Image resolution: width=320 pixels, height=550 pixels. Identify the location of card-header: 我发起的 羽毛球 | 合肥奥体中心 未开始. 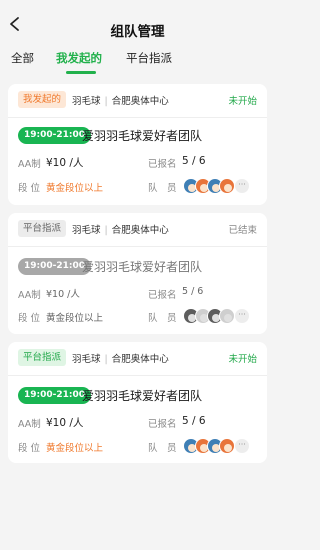
(137, 101).